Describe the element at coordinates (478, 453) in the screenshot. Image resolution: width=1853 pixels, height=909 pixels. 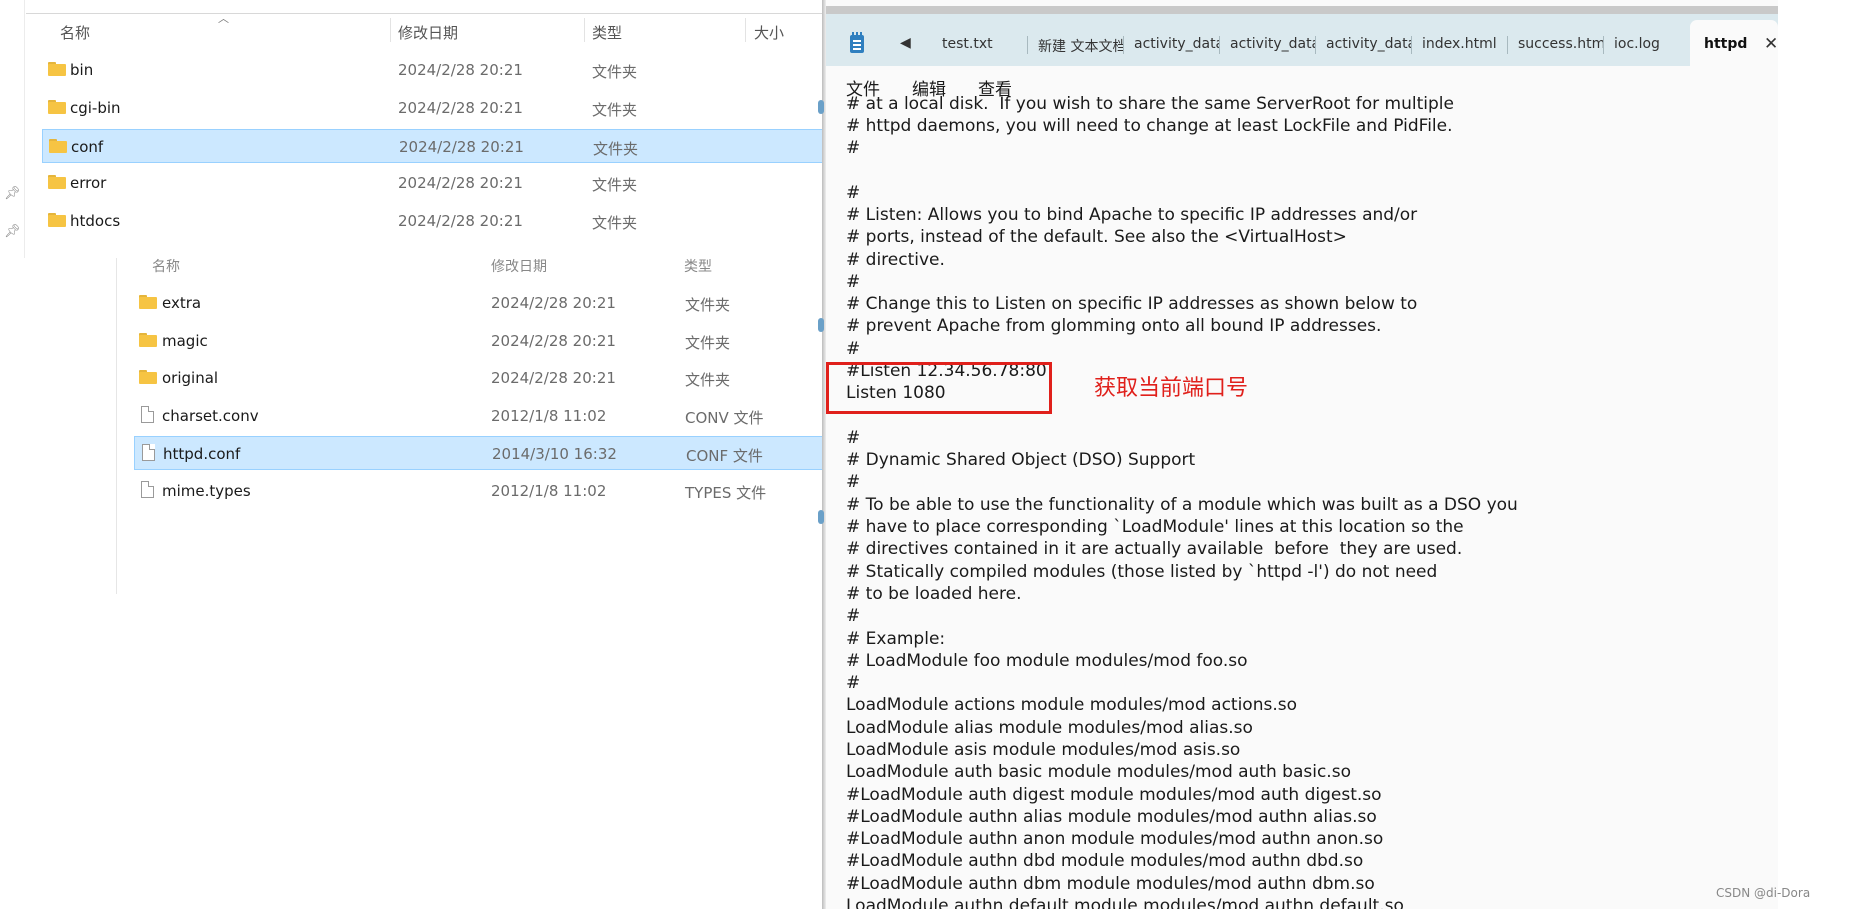
I see `file-row-httpd-conf: httpd.conf 2014/3/10 16:32 CONF 文件` at that location.